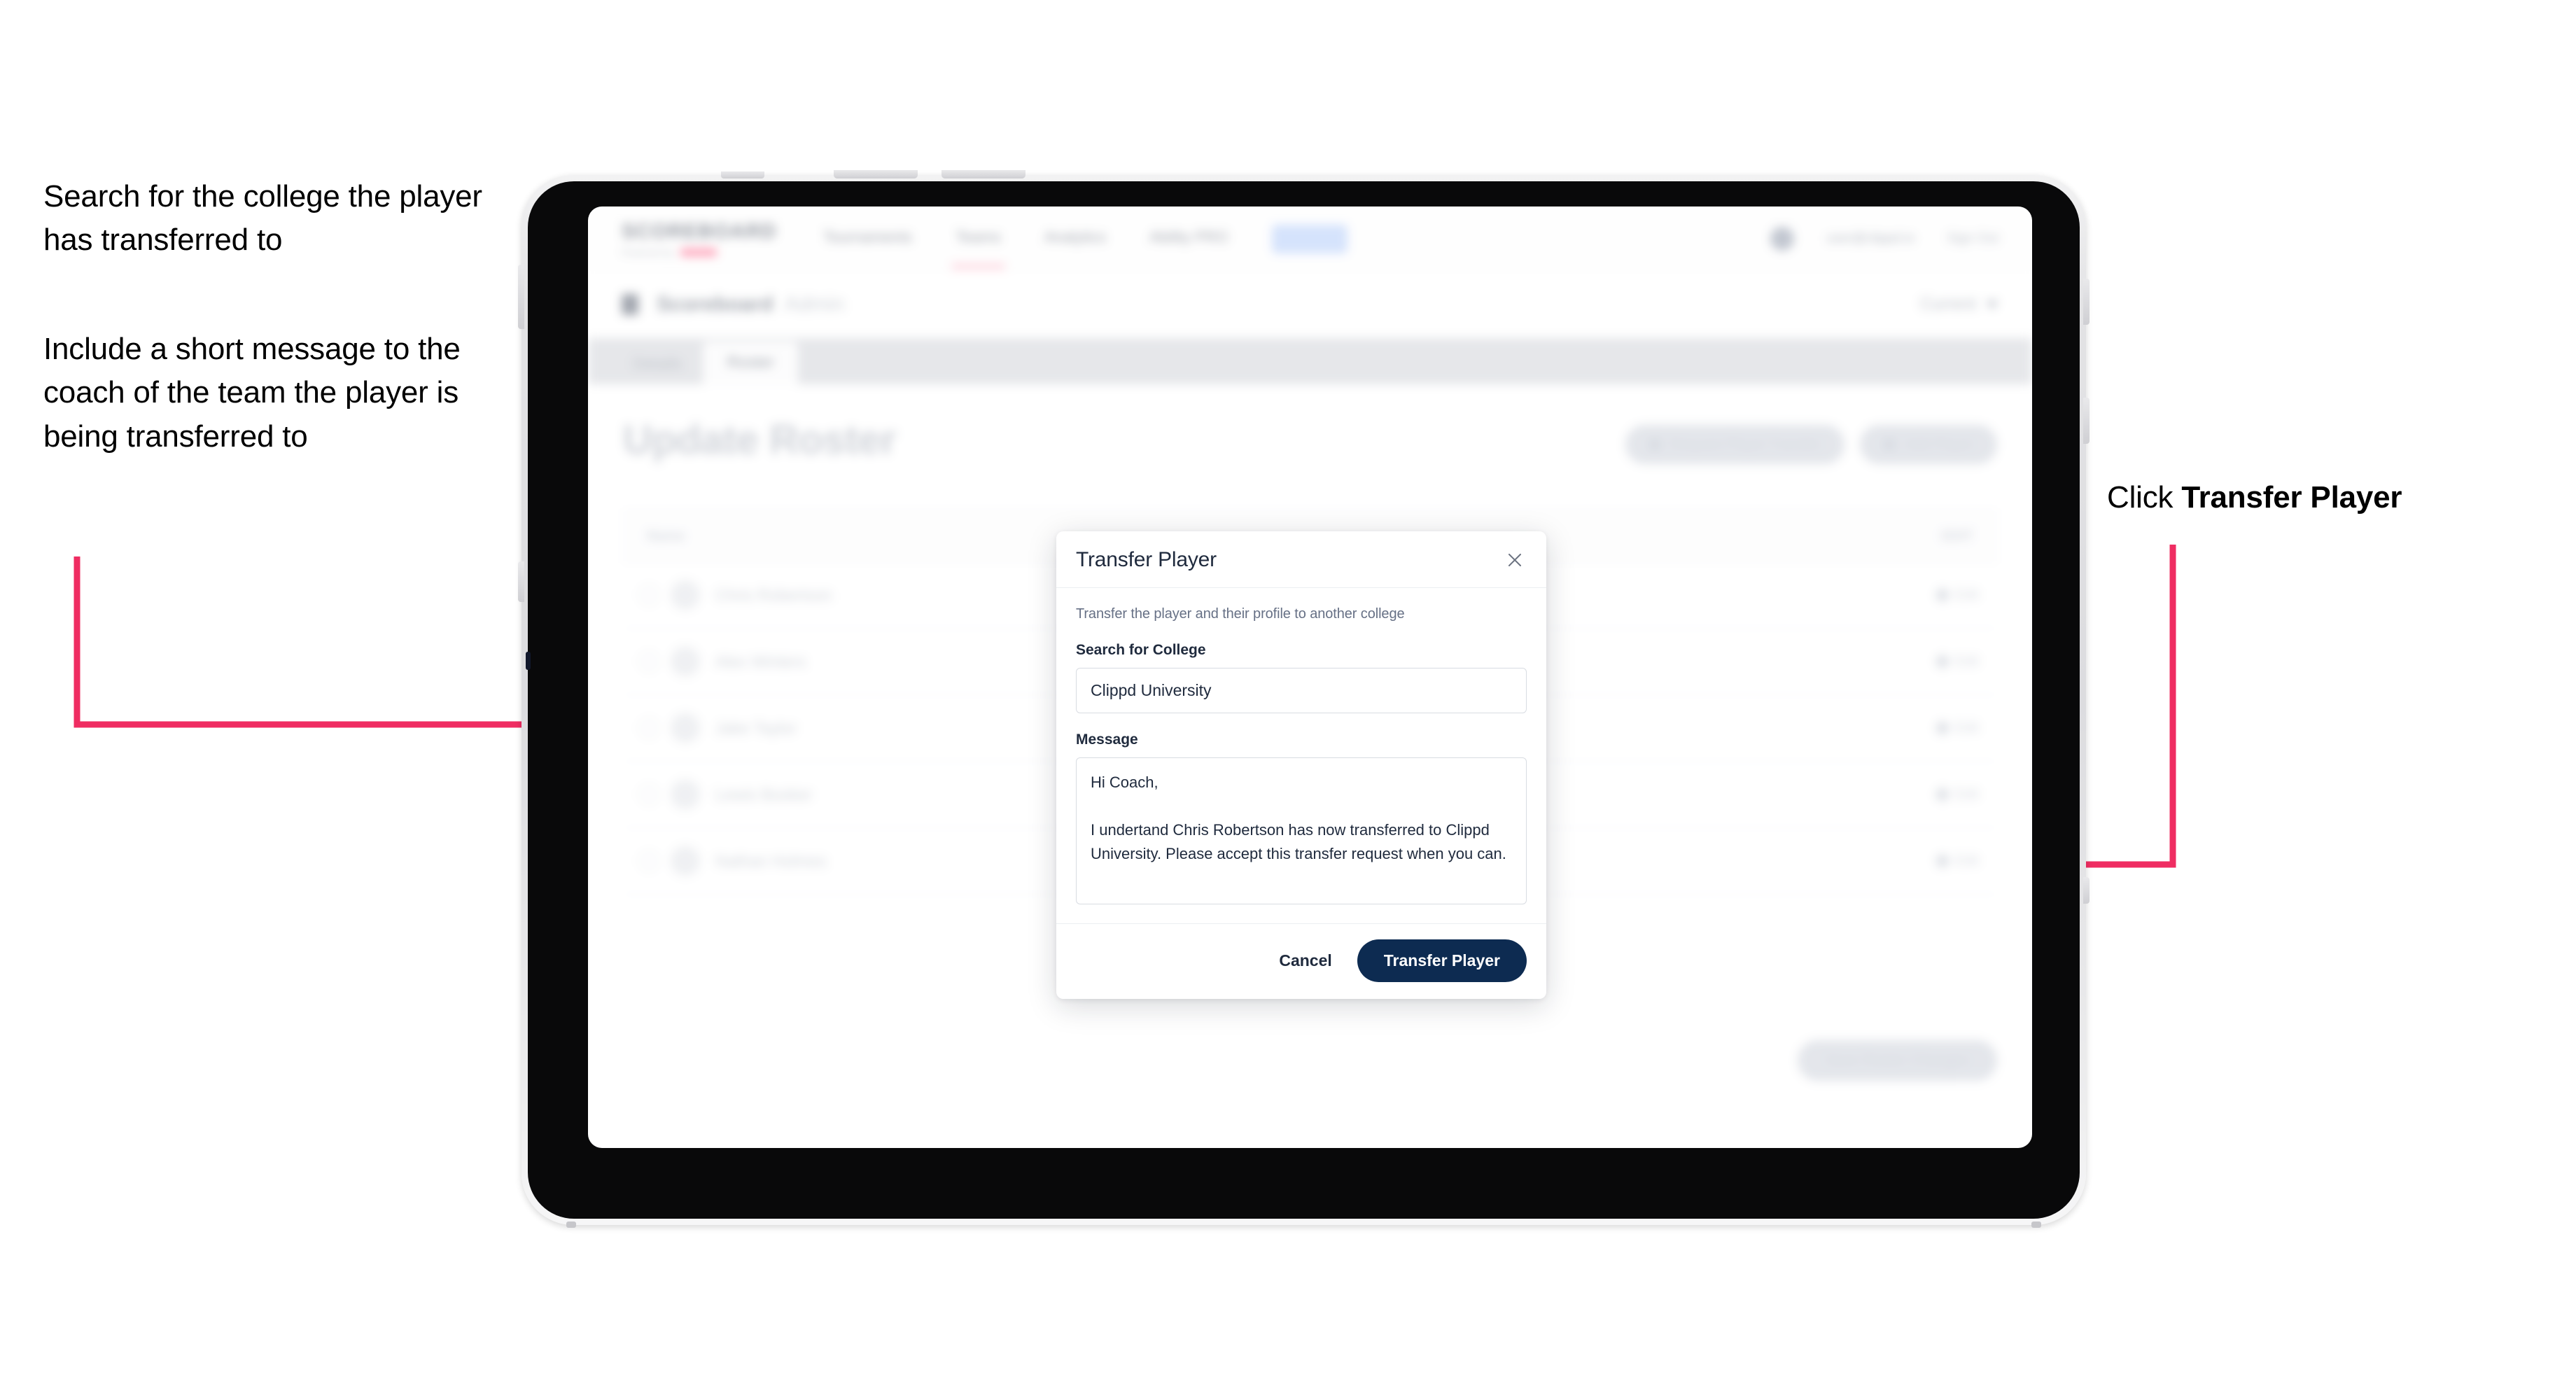 The image size is (2576, 1386). Describe the element at coordinates (1890, 444) in the screenshot. I see `plus-icon` at that location.